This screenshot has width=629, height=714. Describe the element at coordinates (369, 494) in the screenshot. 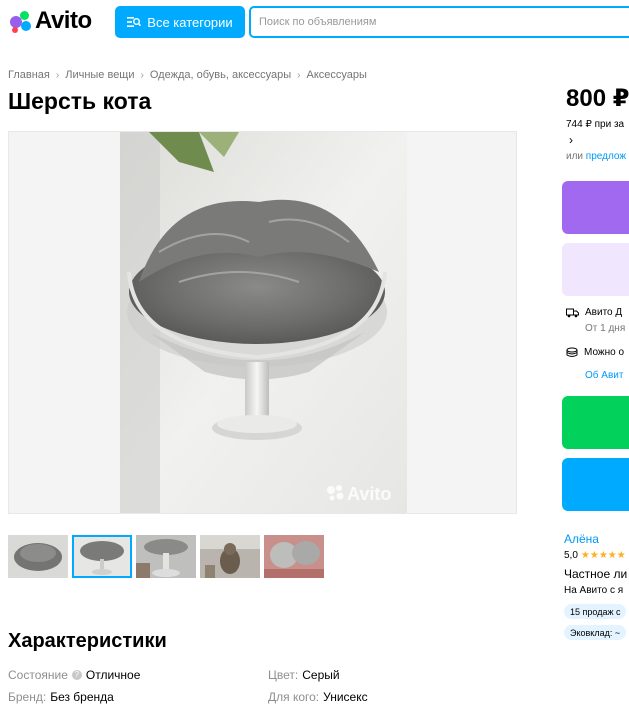

I see `svg-text: Avito` at that location.